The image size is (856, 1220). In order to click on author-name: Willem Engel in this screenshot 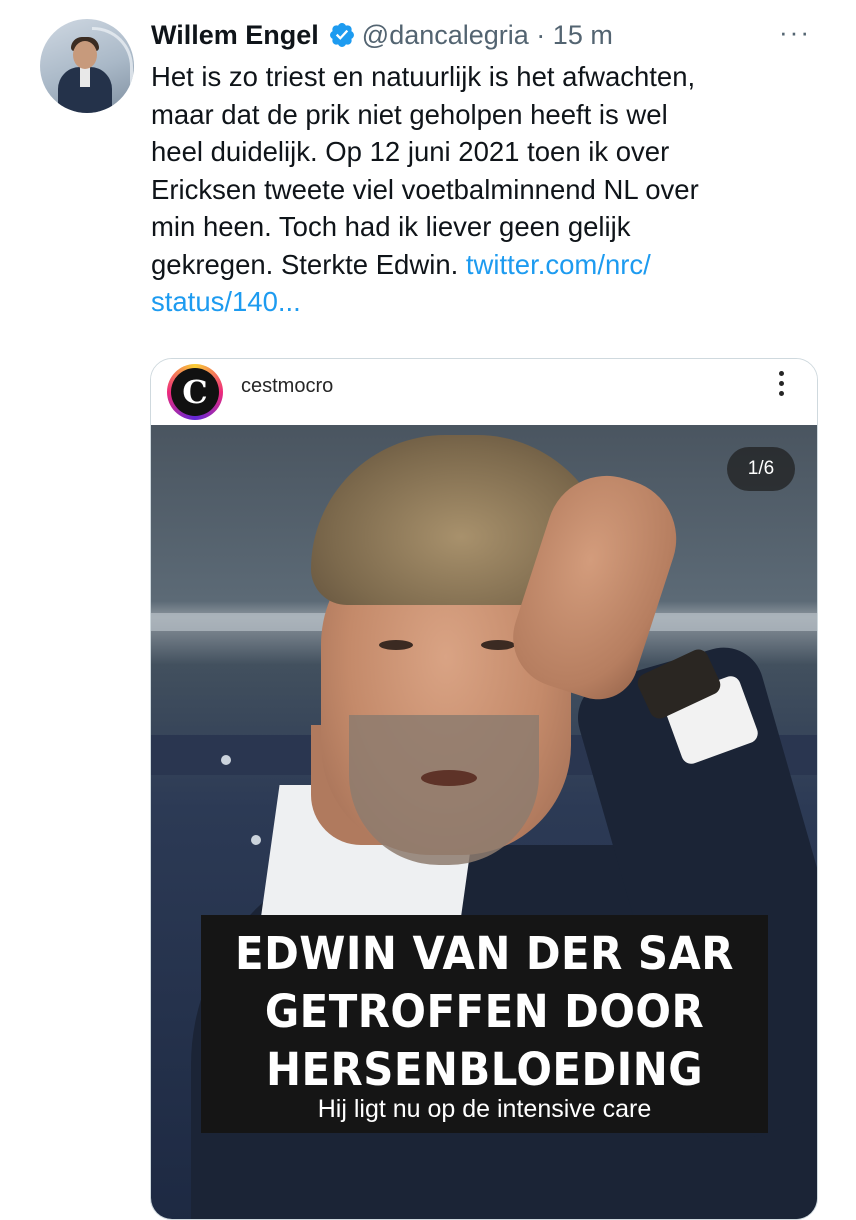, I will do `click(235, 35)`.